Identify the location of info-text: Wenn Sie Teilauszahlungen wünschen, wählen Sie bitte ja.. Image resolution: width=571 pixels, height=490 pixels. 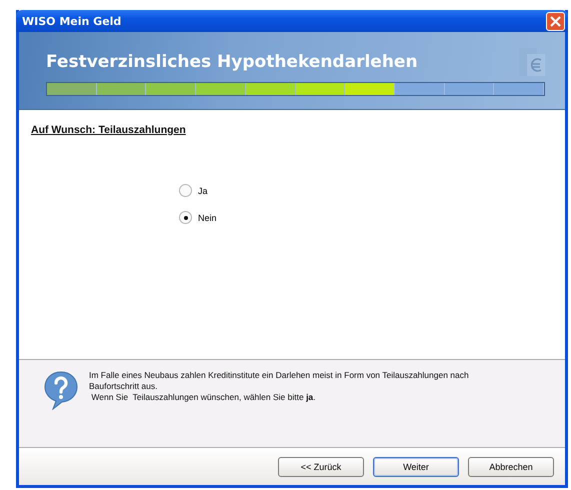
(203, 397).